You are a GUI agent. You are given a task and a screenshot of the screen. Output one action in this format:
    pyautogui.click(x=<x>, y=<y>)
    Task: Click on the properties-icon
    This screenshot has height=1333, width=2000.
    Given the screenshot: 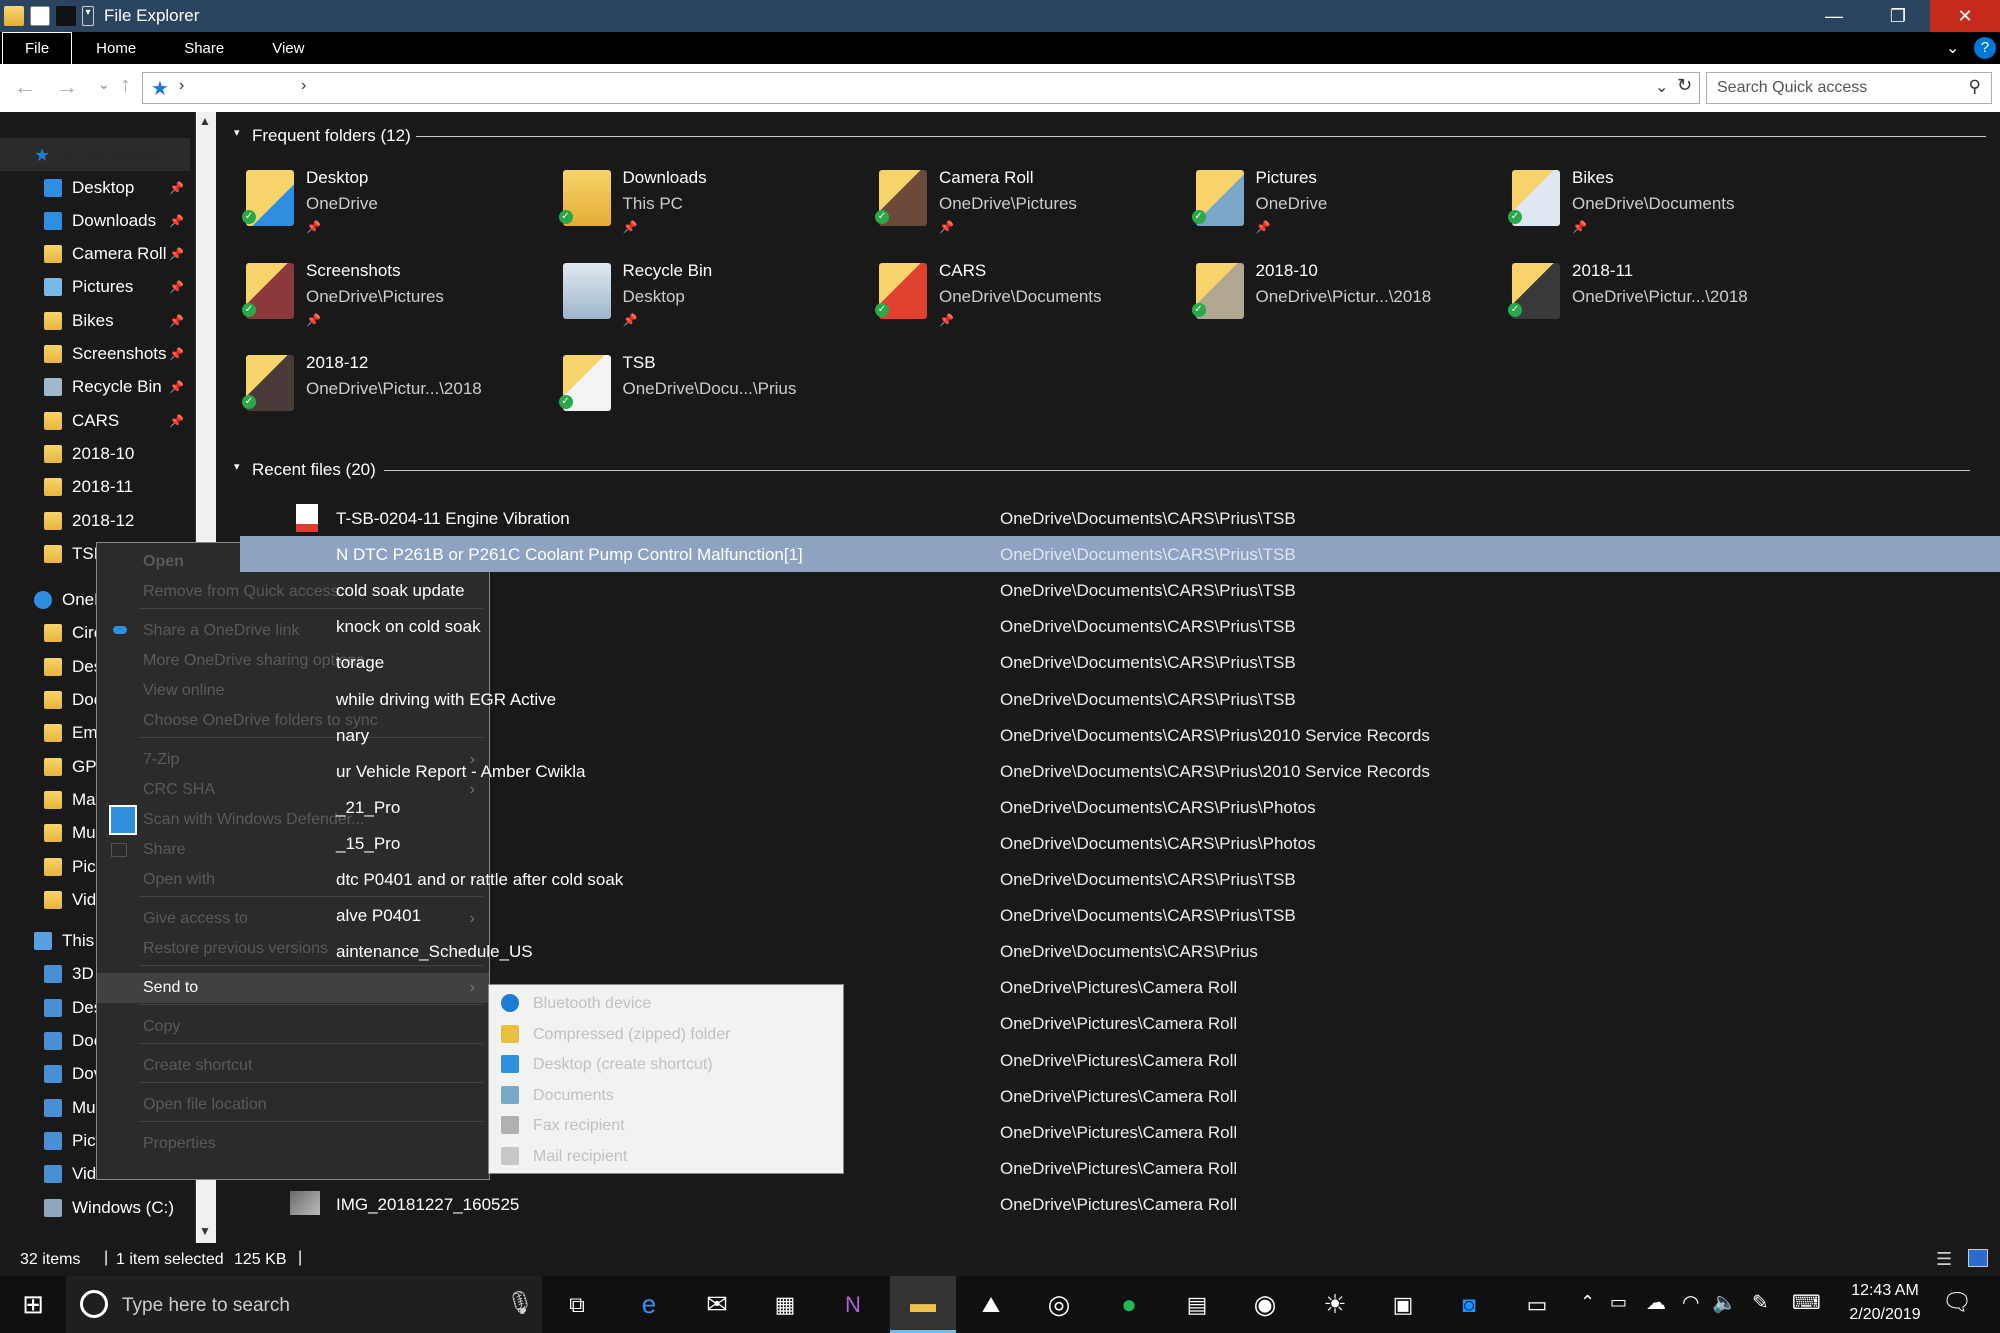 What is the action you would take?
    pyautogui.click(x=40, y=16)
    